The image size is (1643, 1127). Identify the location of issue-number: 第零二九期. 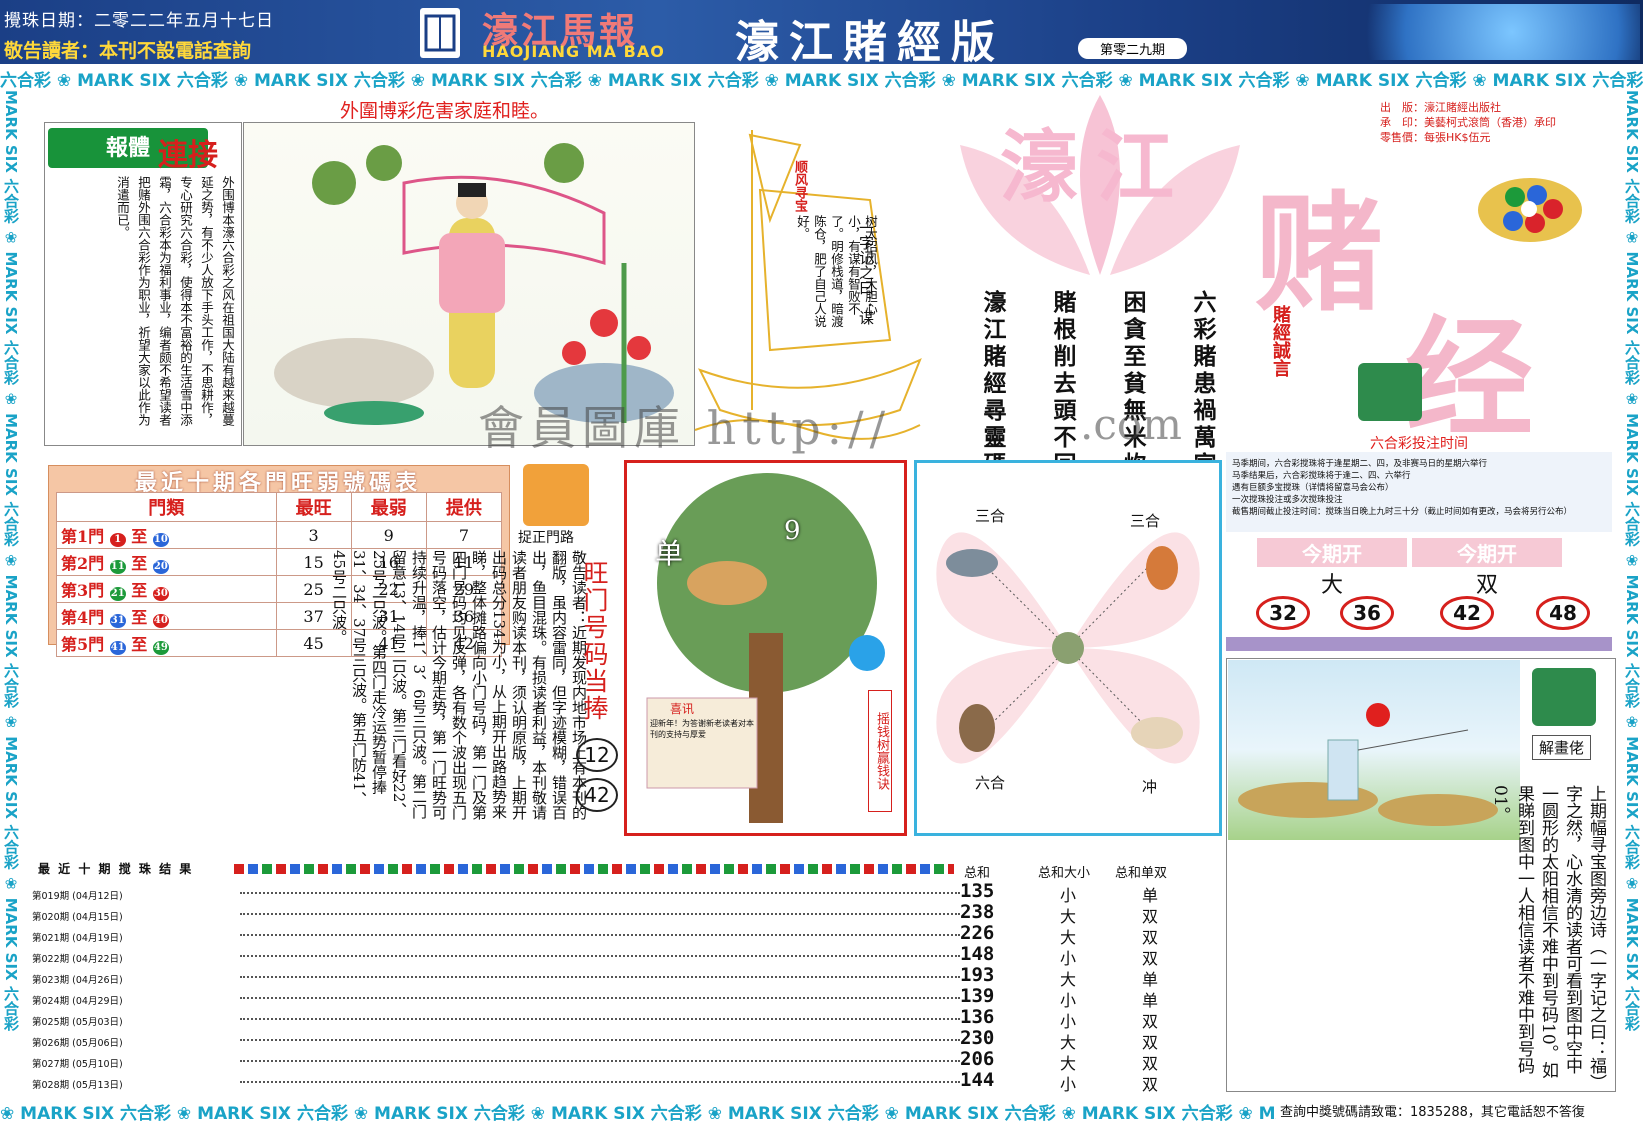
(1133, 48).